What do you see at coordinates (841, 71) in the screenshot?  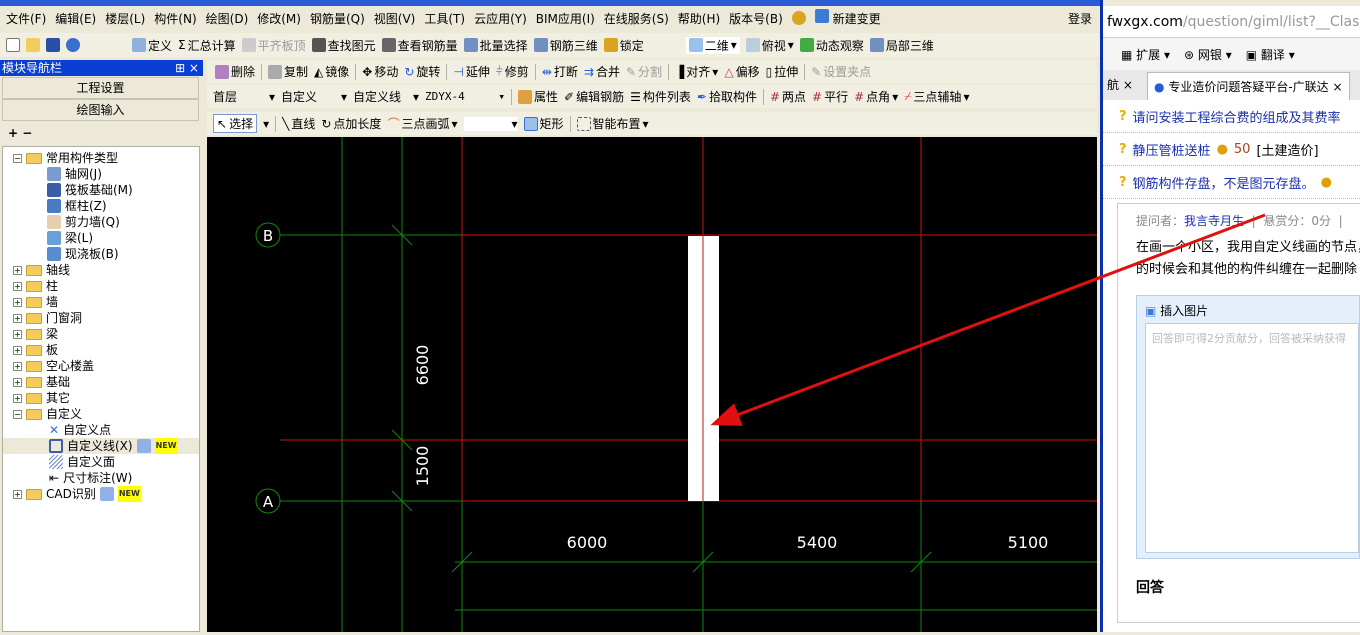 I see `grip-button: ✎ 设置夹点` at bounding box center [841, 71].